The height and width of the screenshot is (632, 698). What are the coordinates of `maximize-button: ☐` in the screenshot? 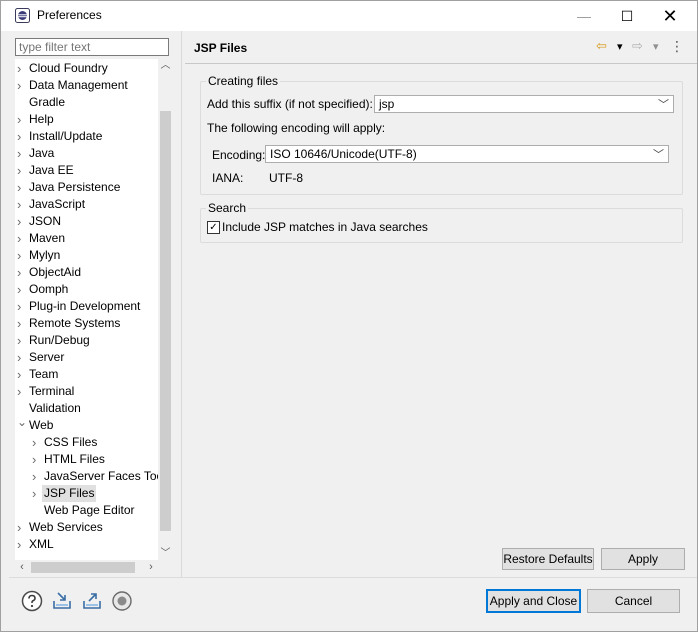 It's located at (627, 16).